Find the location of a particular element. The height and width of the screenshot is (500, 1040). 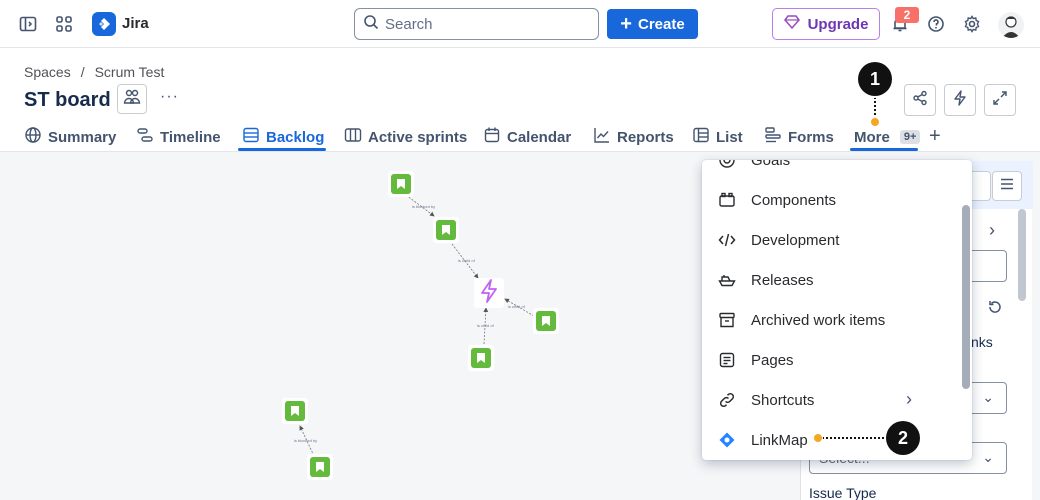

callout-1-marker: 1 is located at coordinates (875, 79).